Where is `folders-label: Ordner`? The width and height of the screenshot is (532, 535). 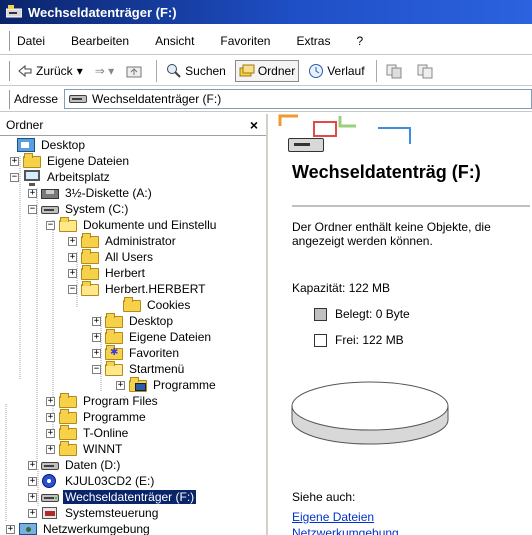 folders-label: Ordner is located at coordinates (276, 70).